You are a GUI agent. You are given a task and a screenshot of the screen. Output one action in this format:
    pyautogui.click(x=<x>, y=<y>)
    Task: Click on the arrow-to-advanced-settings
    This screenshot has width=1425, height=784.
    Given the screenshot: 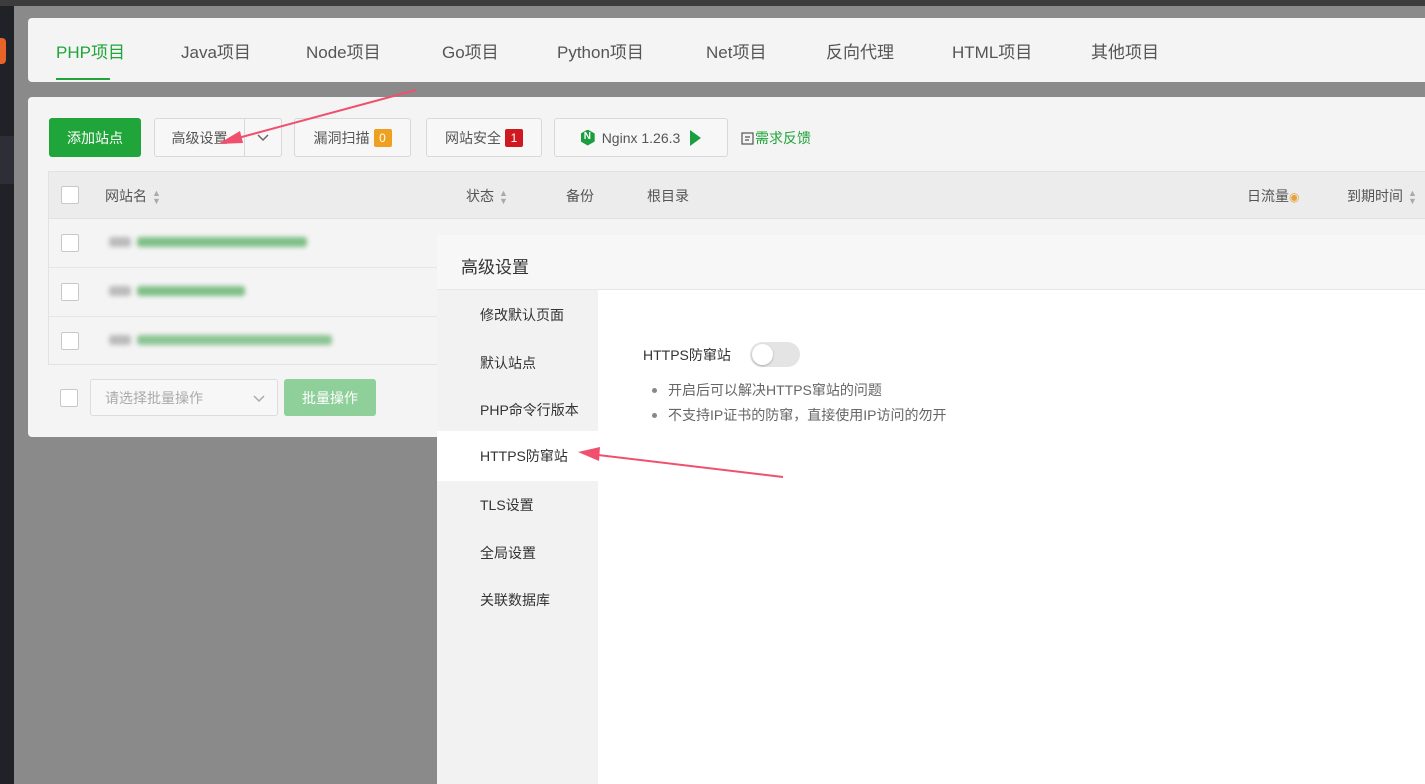 What is the action you would take?
    pyautogui.click(x=317, y=116)
    